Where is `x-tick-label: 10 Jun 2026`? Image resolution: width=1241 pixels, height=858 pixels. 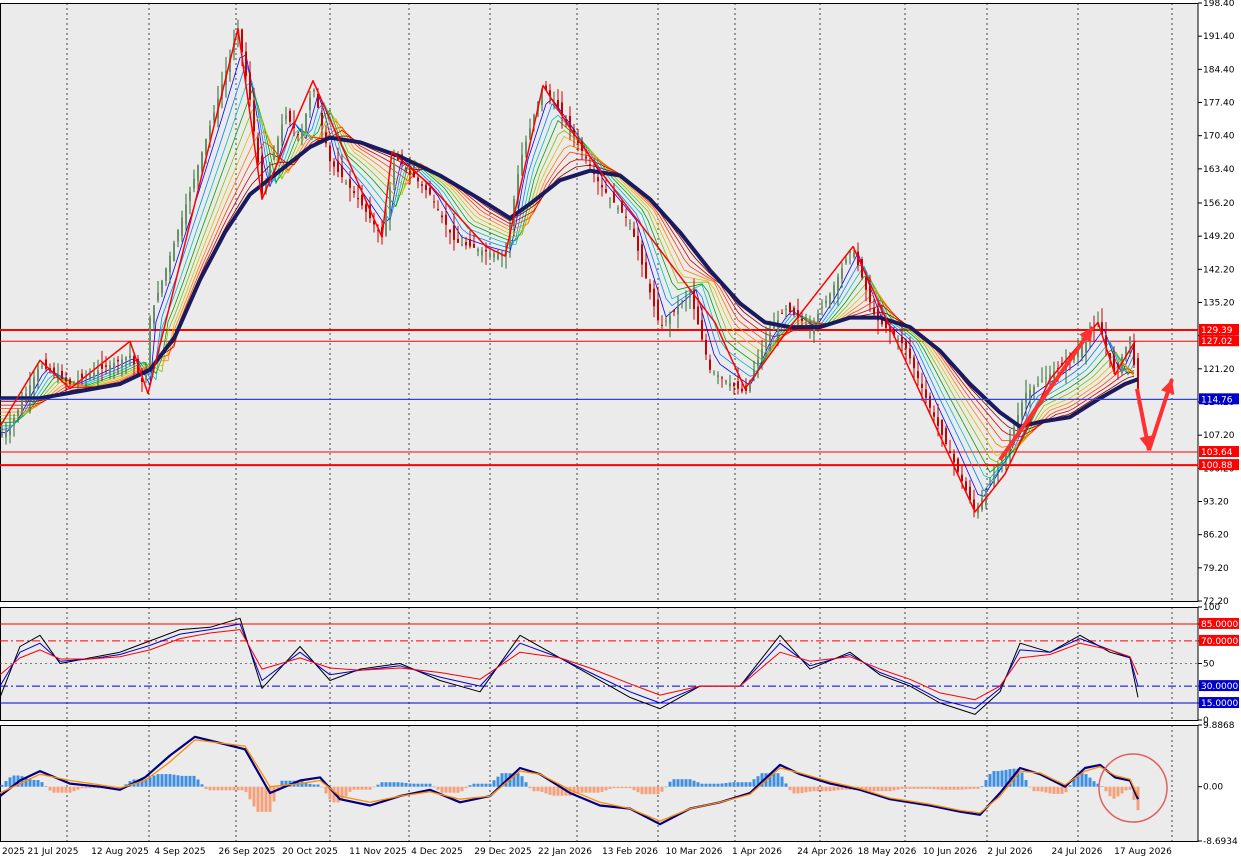 x-tick-label: 10 Jun 2026 is located at coordinates (950, 852).